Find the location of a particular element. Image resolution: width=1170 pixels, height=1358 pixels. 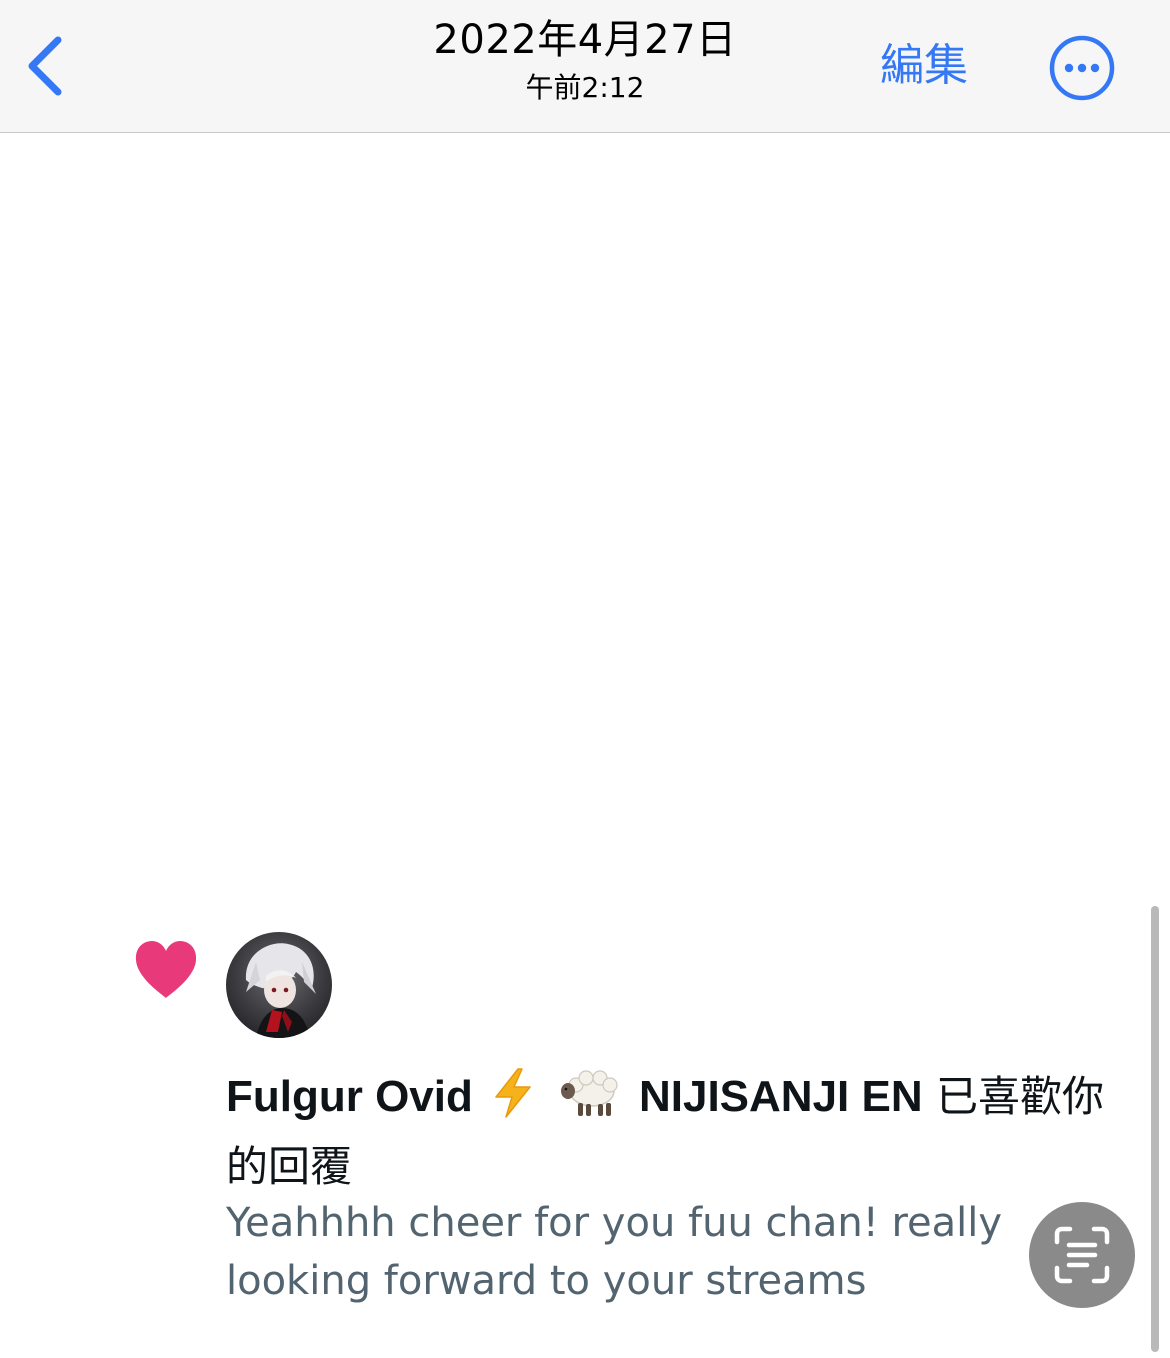

scrollbar is located at coordinates (1155, 1129).